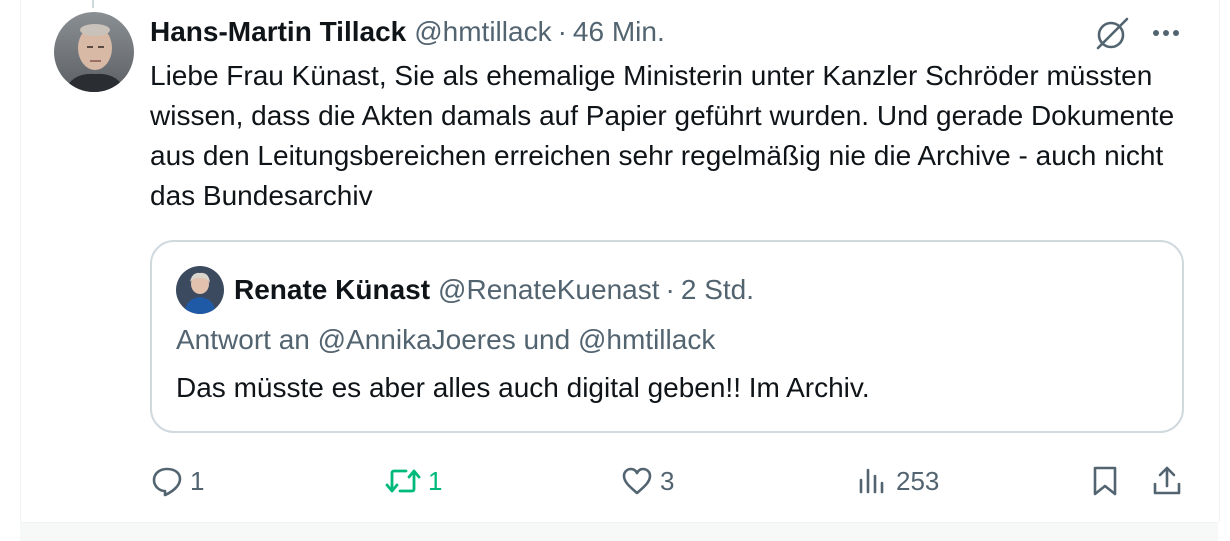  What do you see at coordinates (407, 32) in the screenshot?
I see `tweet-header: Hans-Martin Tillack @hmtillack · 46 Min.` at bounding box center [407, 32].